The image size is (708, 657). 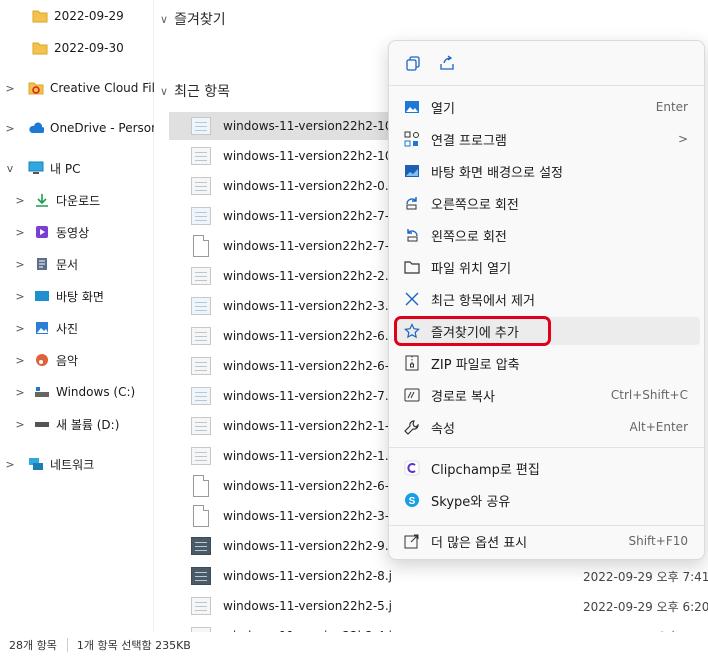 I want to click on nav-item-drive-d: > 새 볼륨 (D:), so click(x=77, y=424).